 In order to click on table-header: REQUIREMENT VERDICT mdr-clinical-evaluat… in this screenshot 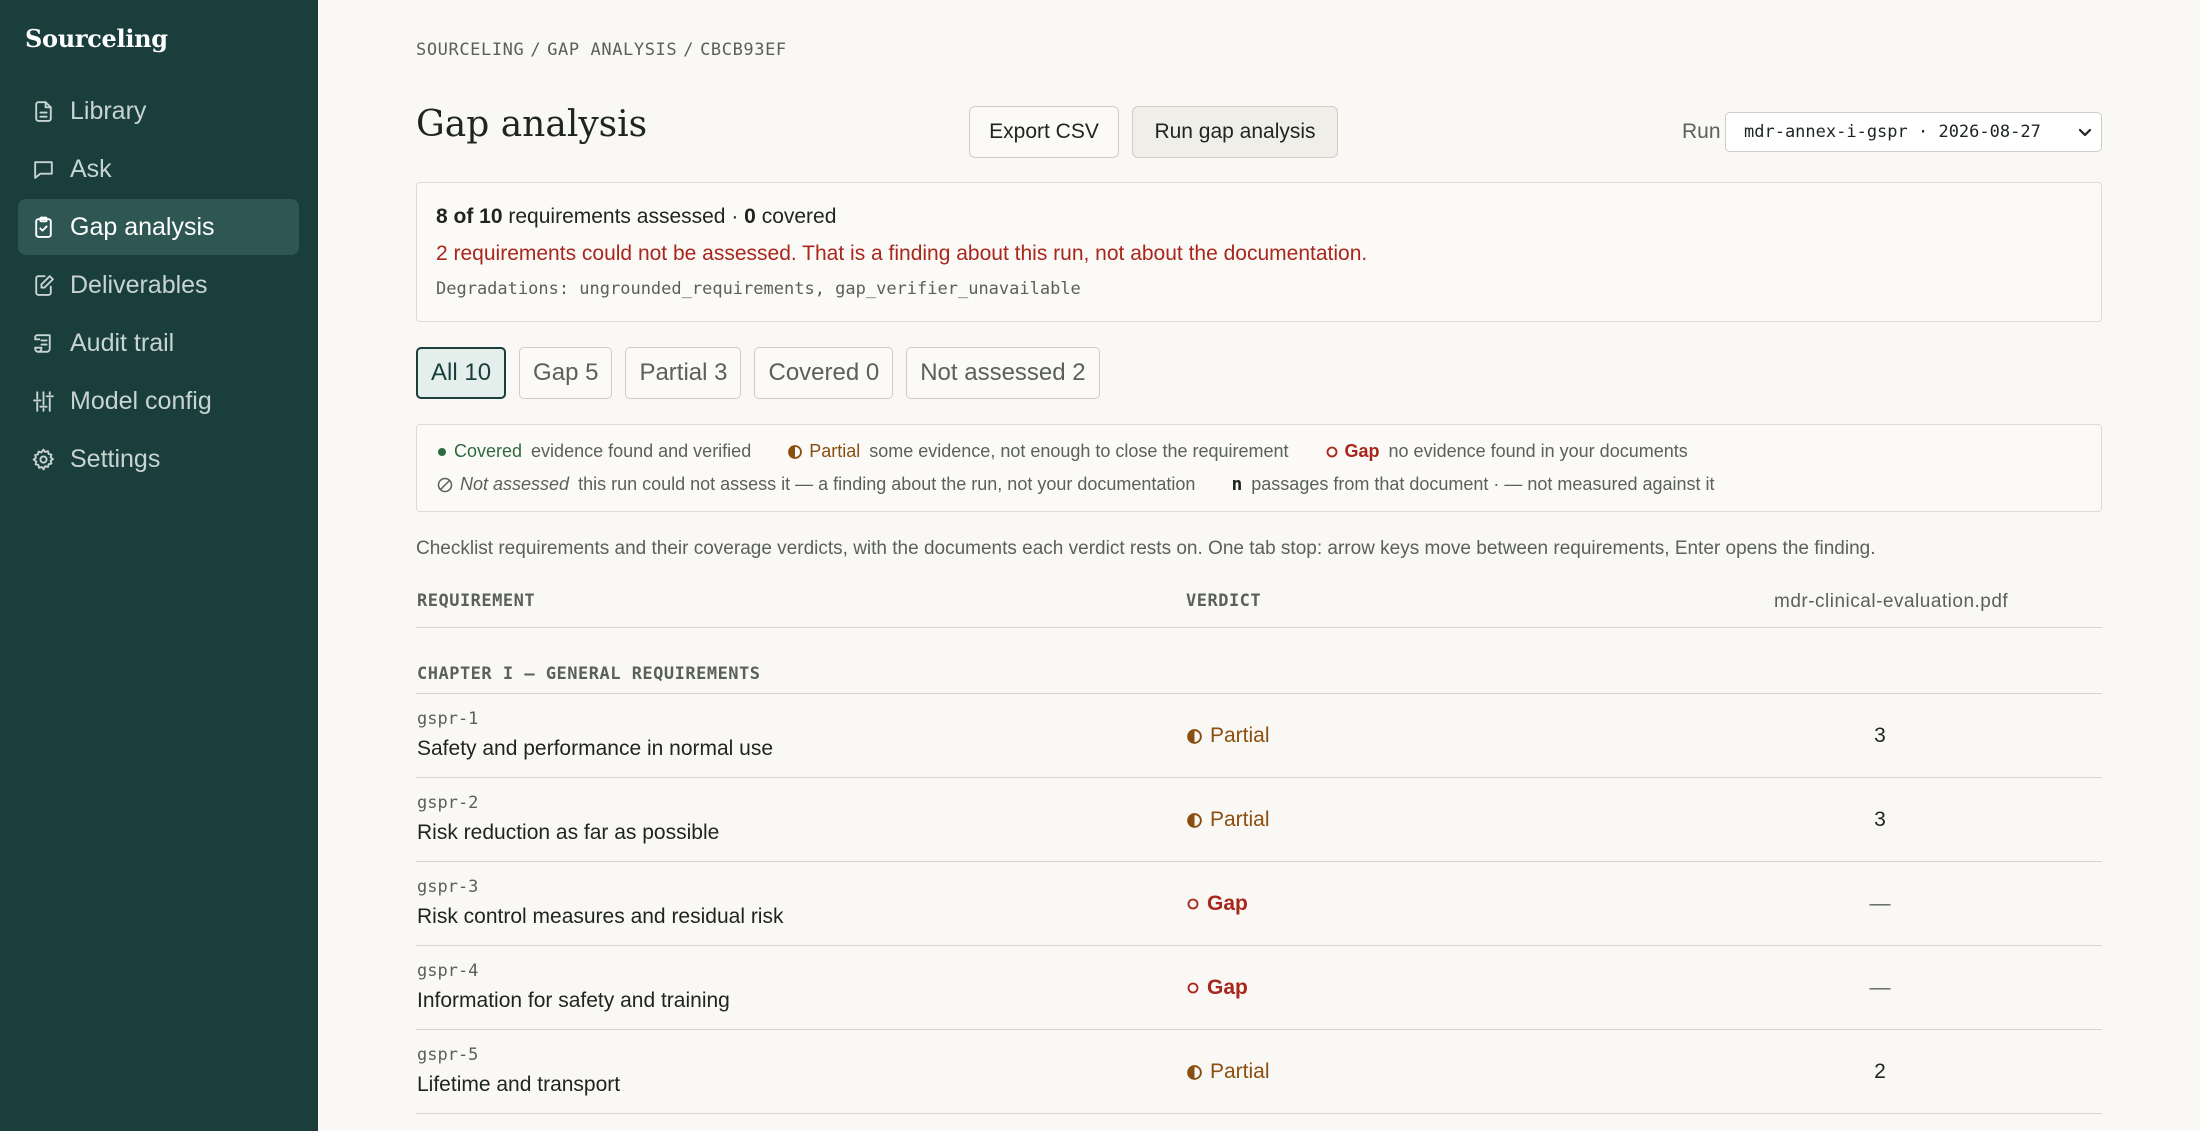, I will do `click(1259, 604)`.